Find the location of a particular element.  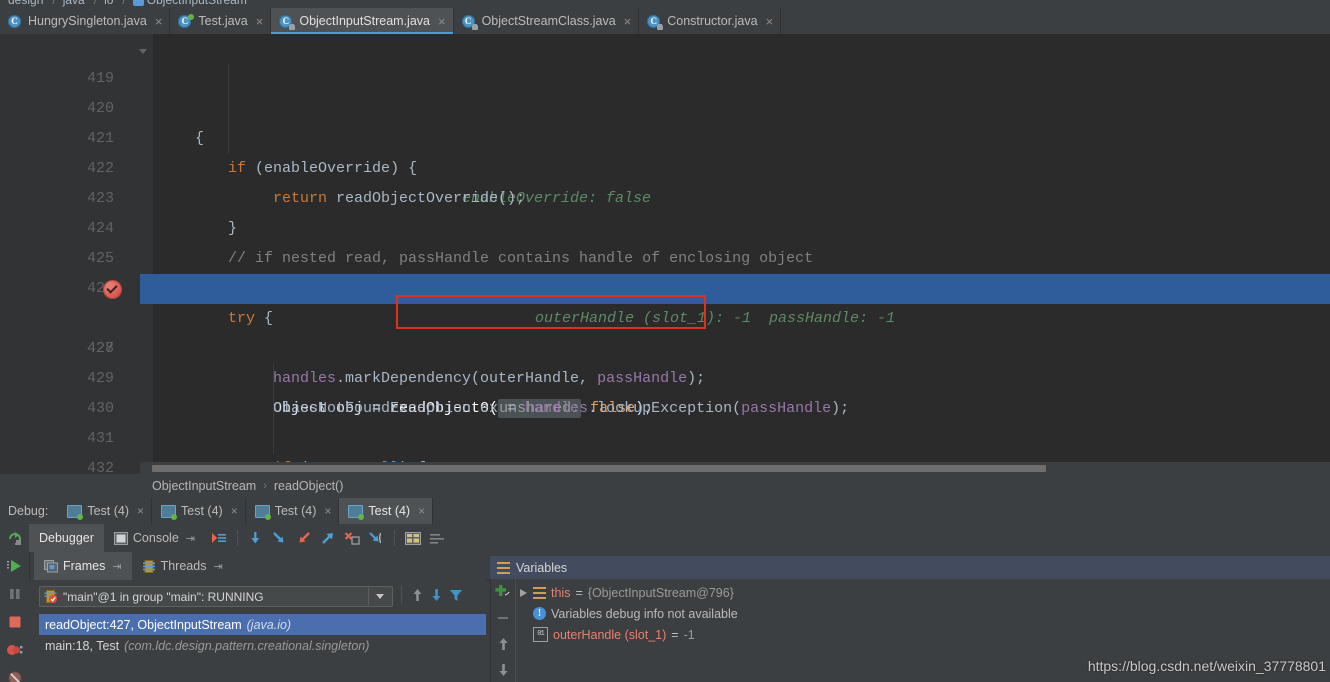

editor-tab-constructor: C Constructor.java × is located at coordinates (710, 21).